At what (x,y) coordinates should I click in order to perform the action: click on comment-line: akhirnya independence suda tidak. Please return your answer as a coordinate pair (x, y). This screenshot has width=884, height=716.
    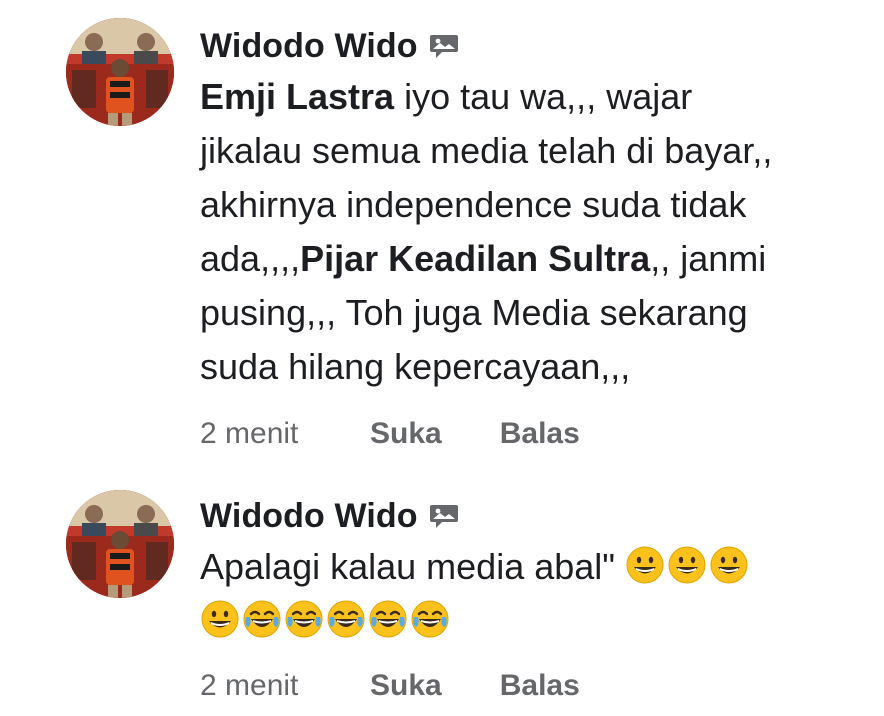
    Looking at the image, I should click on (525, 205).